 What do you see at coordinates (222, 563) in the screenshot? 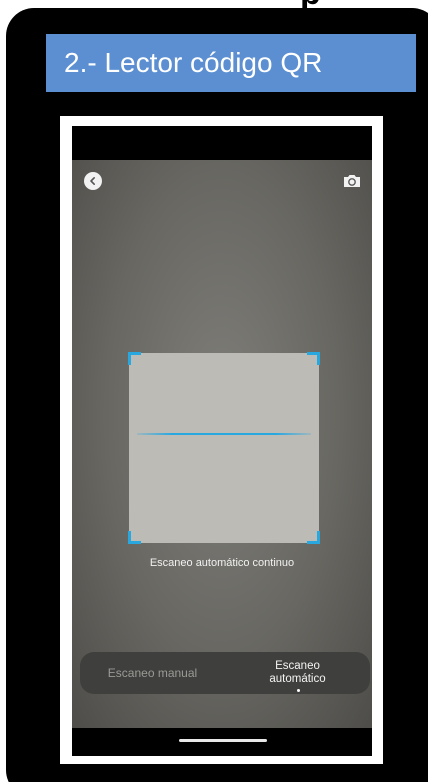
I see `scan-mode-caption: Escaneo automático continuo` at bounding box center [222, 563].